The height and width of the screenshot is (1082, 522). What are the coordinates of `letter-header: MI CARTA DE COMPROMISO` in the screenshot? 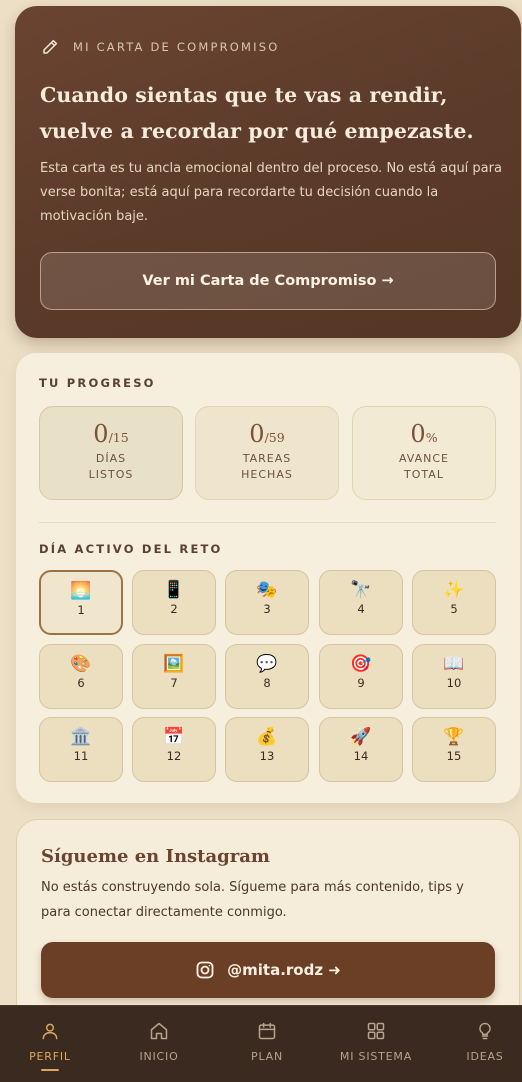 It's located at (160, 47).